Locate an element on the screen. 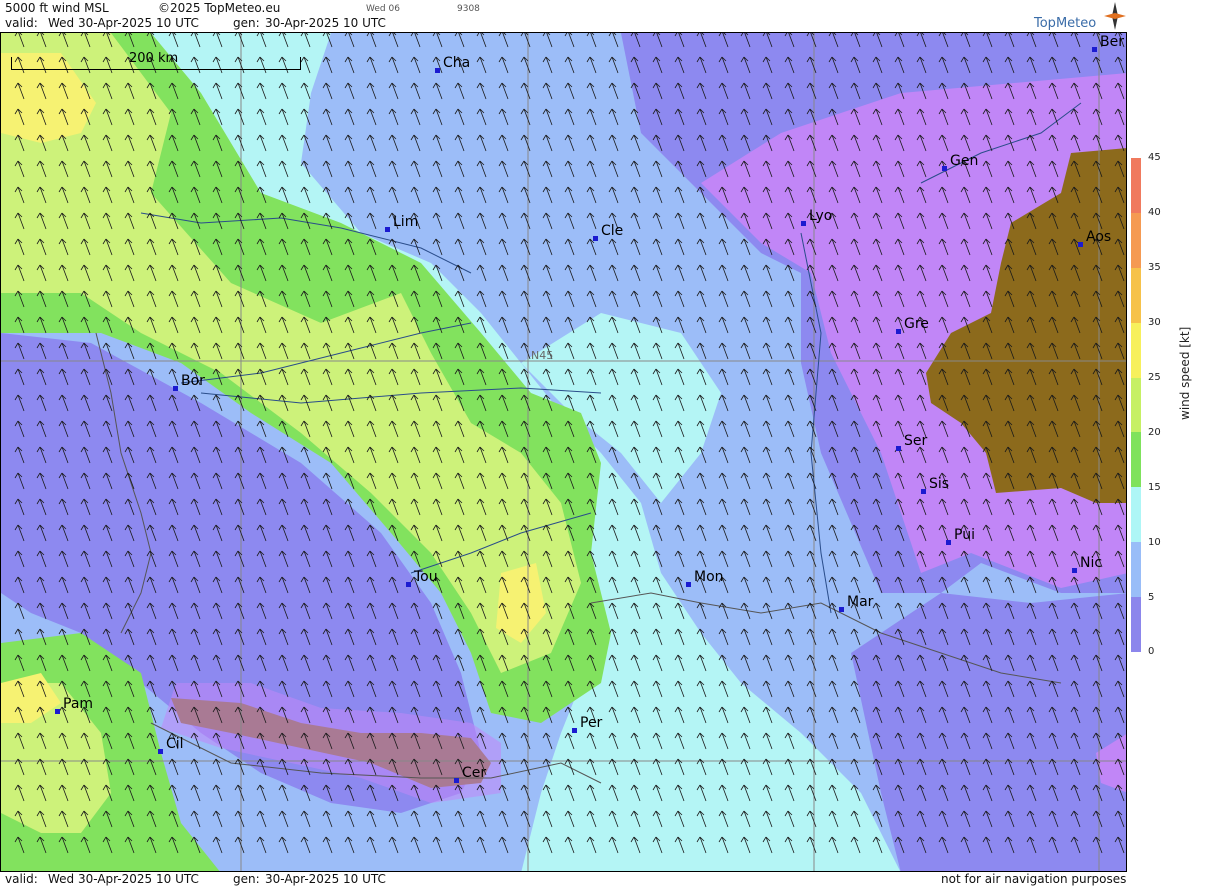 This screenshot has width=1219, height=887. city-marker: Ber is located at coordinates (1108, 43).